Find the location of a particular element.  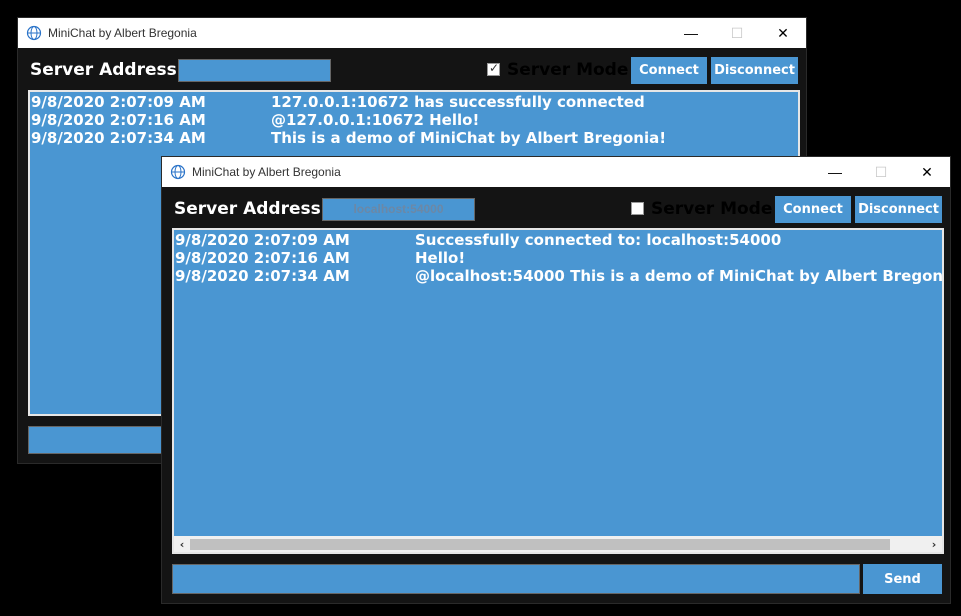

server-address-input is located at coordinates (254, 70).